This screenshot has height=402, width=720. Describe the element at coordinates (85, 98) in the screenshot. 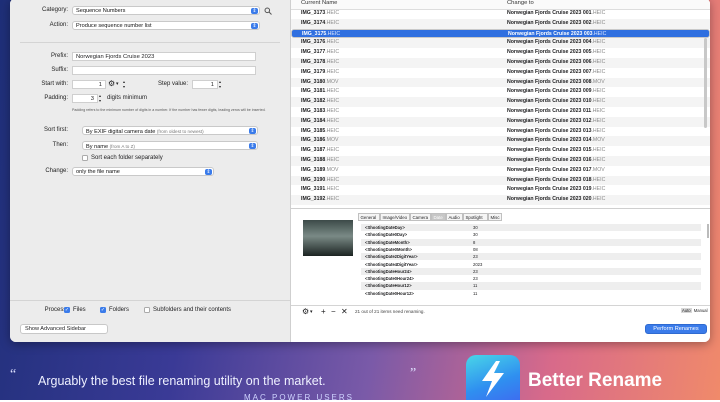

I see `padding-input: 3` at that location.